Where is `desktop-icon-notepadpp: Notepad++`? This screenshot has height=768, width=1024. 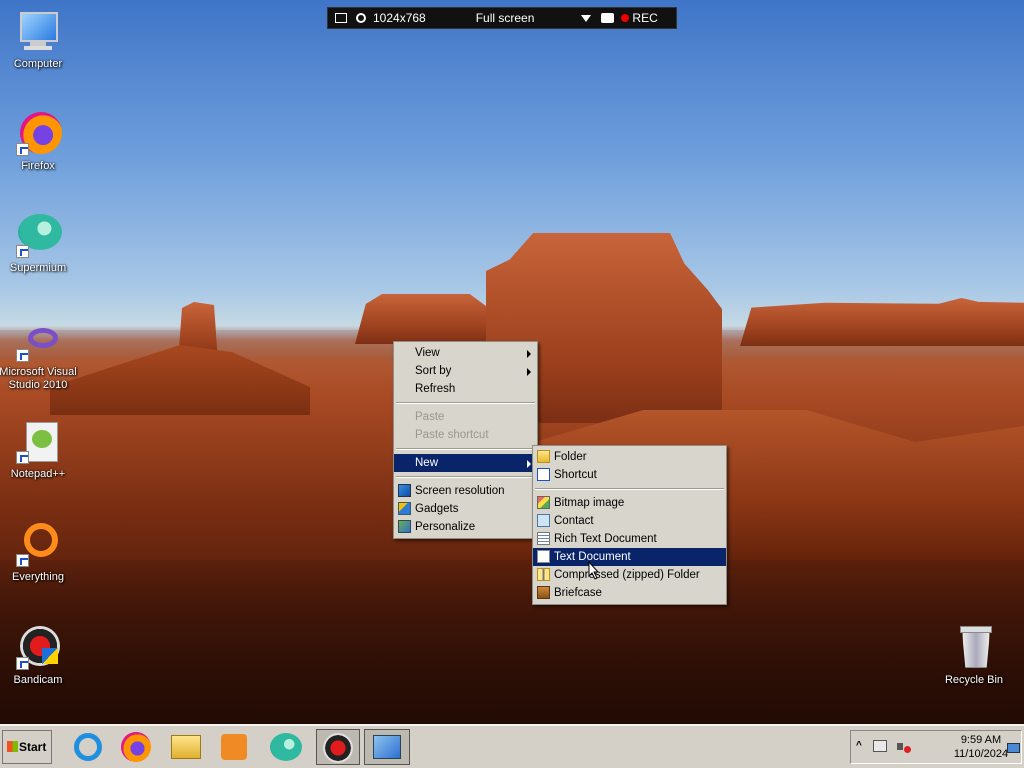 desktop-icon-notepadpp: Notepad++ is located at coordinates (39, 450).